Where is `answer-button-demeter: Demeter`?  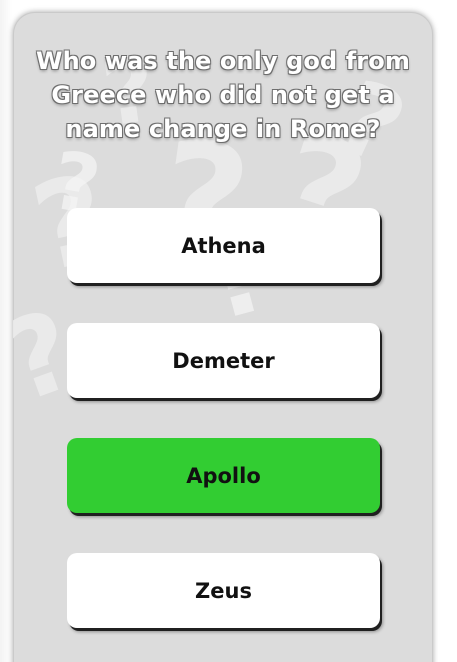 answer-button-demeter: Demeter is located at coordinates (223, 360).